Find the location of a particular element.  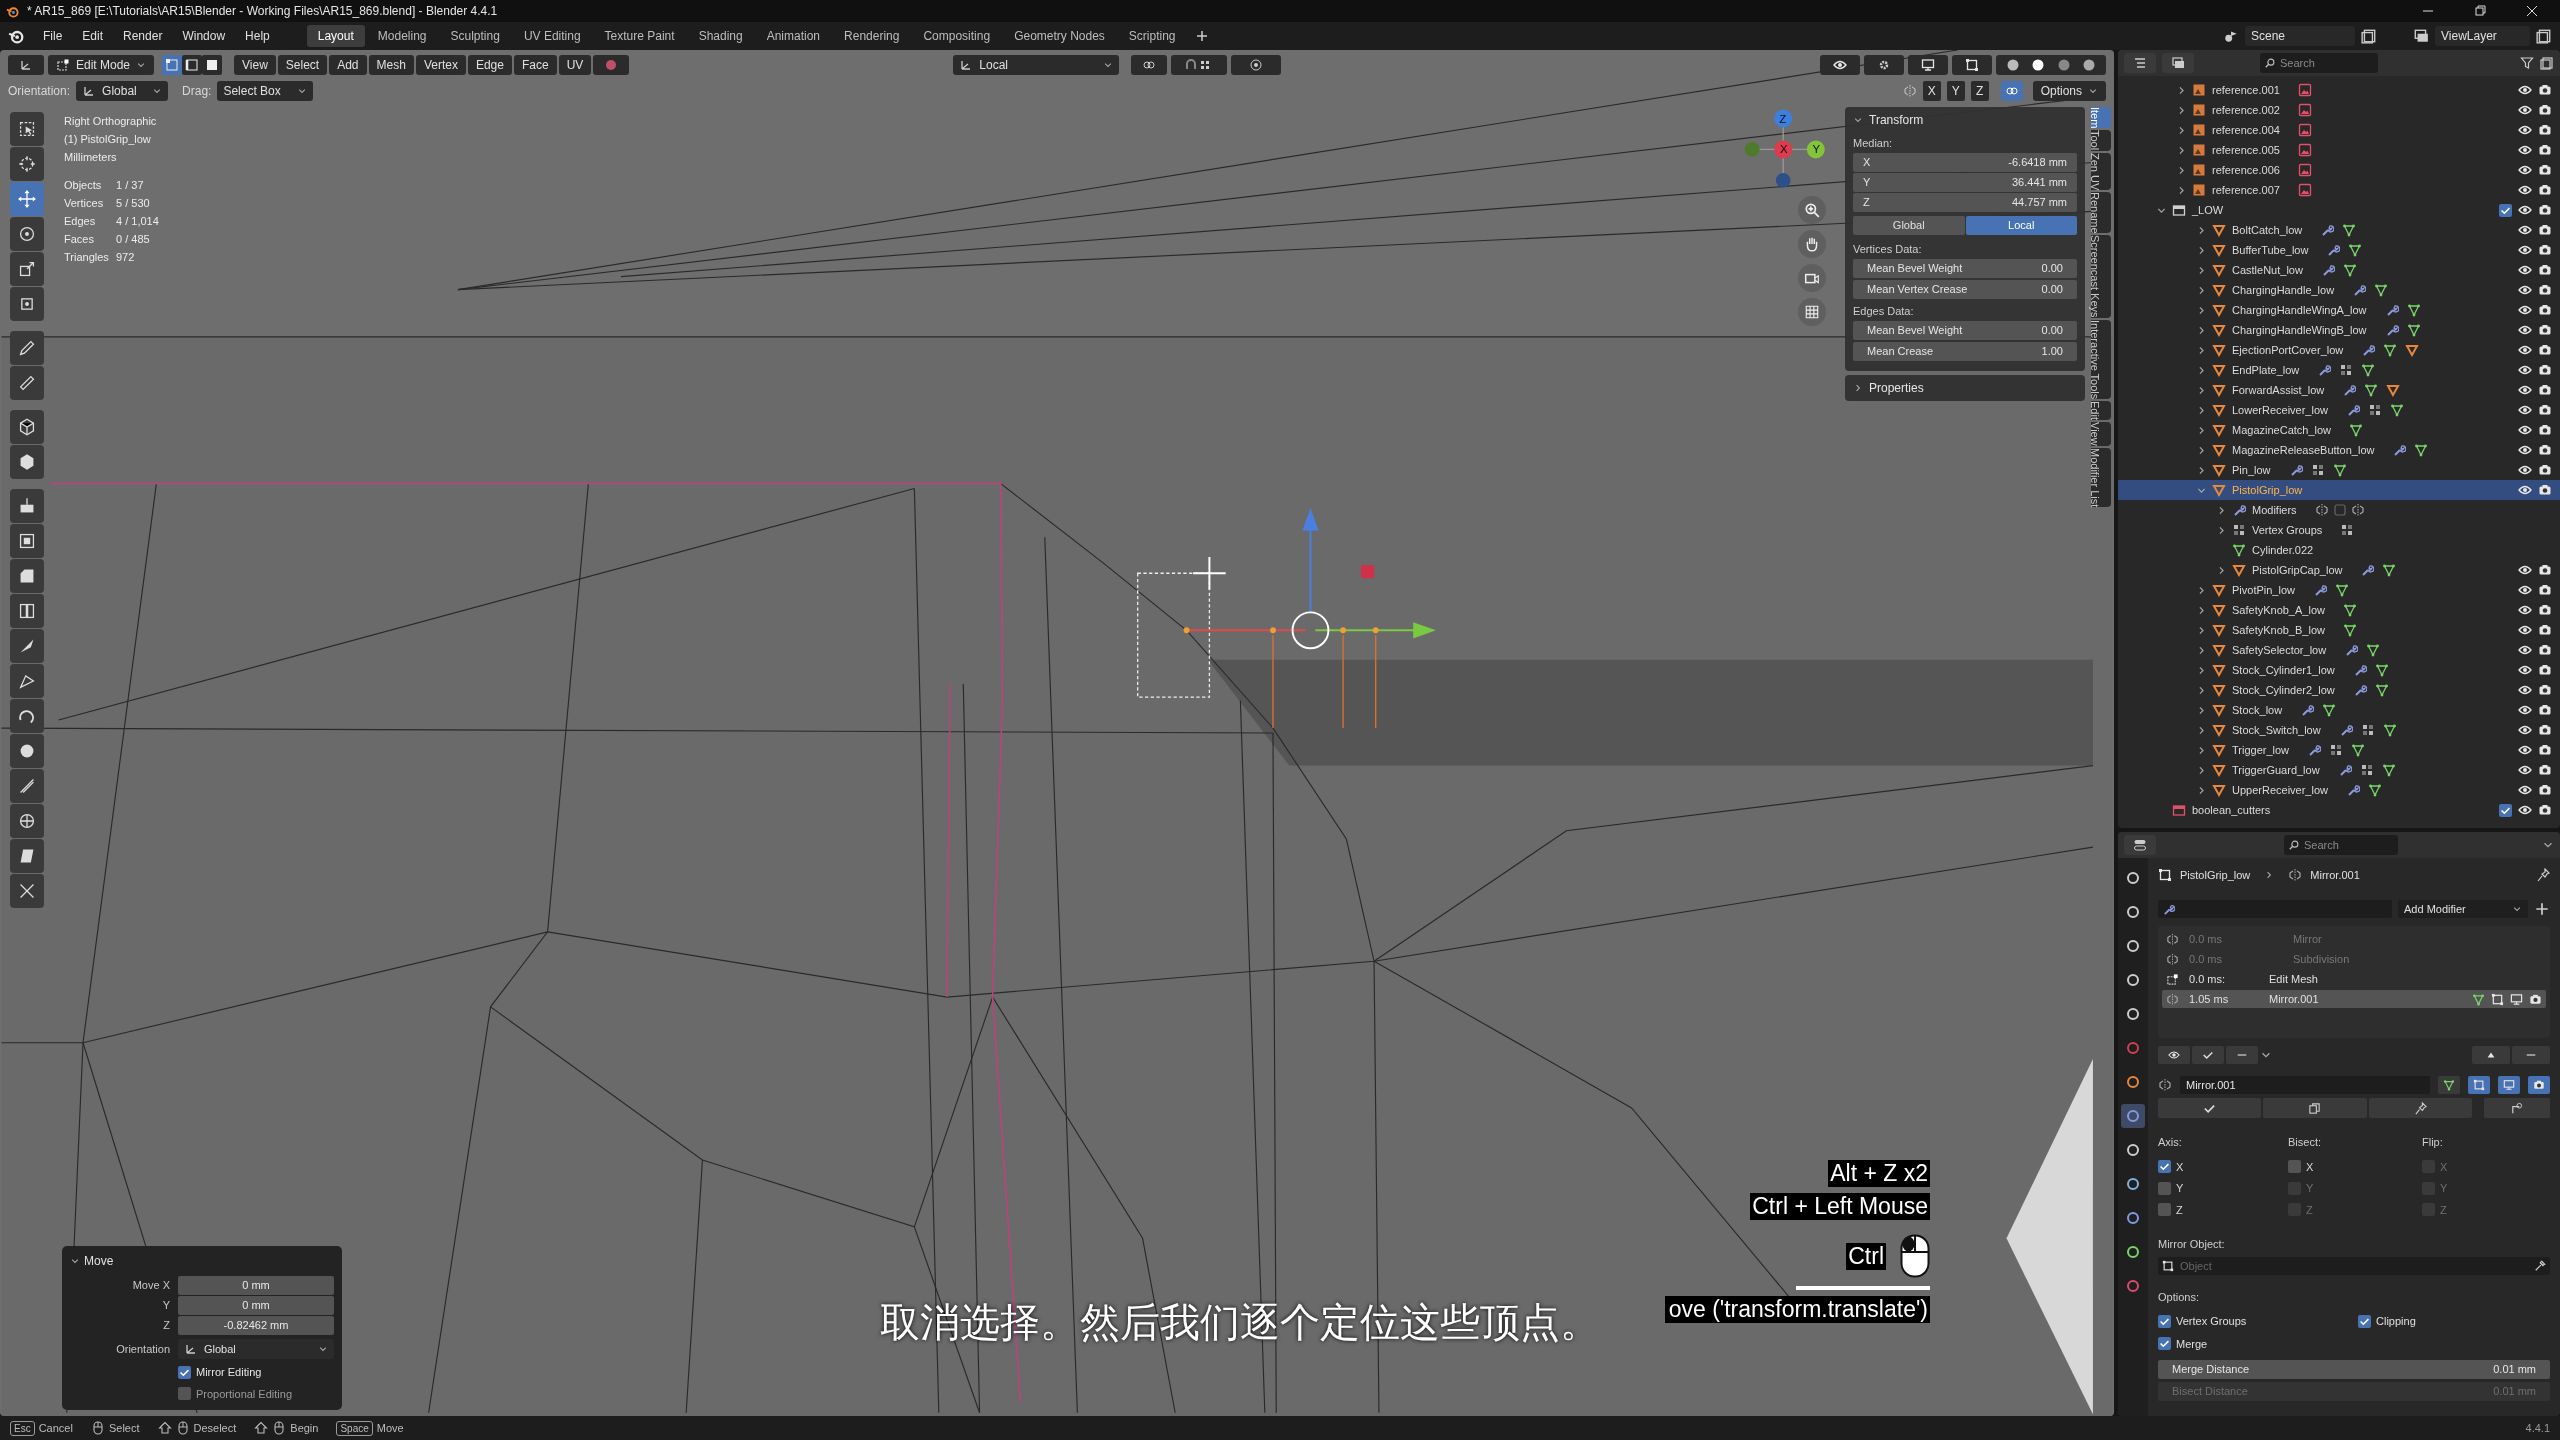

outliner-row: ForwardAssist_low is located at coordinates (2339, 390).